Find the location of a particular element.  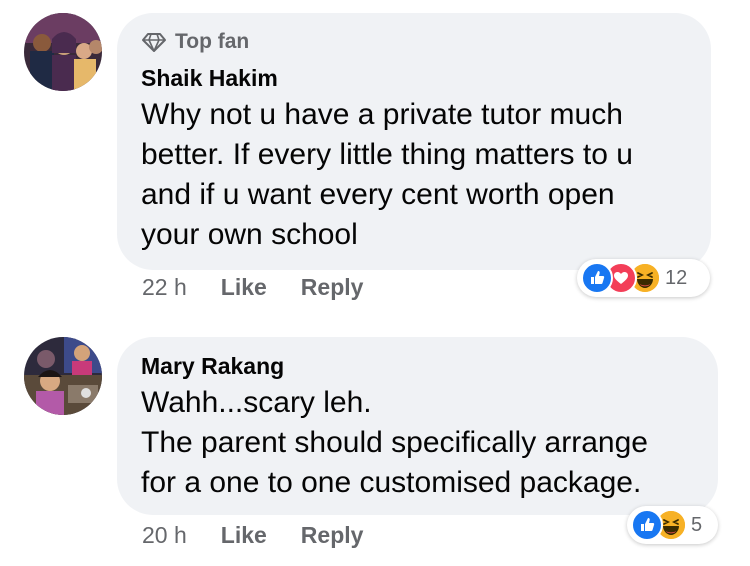

reaction-summary: 5 is located at coordinates (672, 525).